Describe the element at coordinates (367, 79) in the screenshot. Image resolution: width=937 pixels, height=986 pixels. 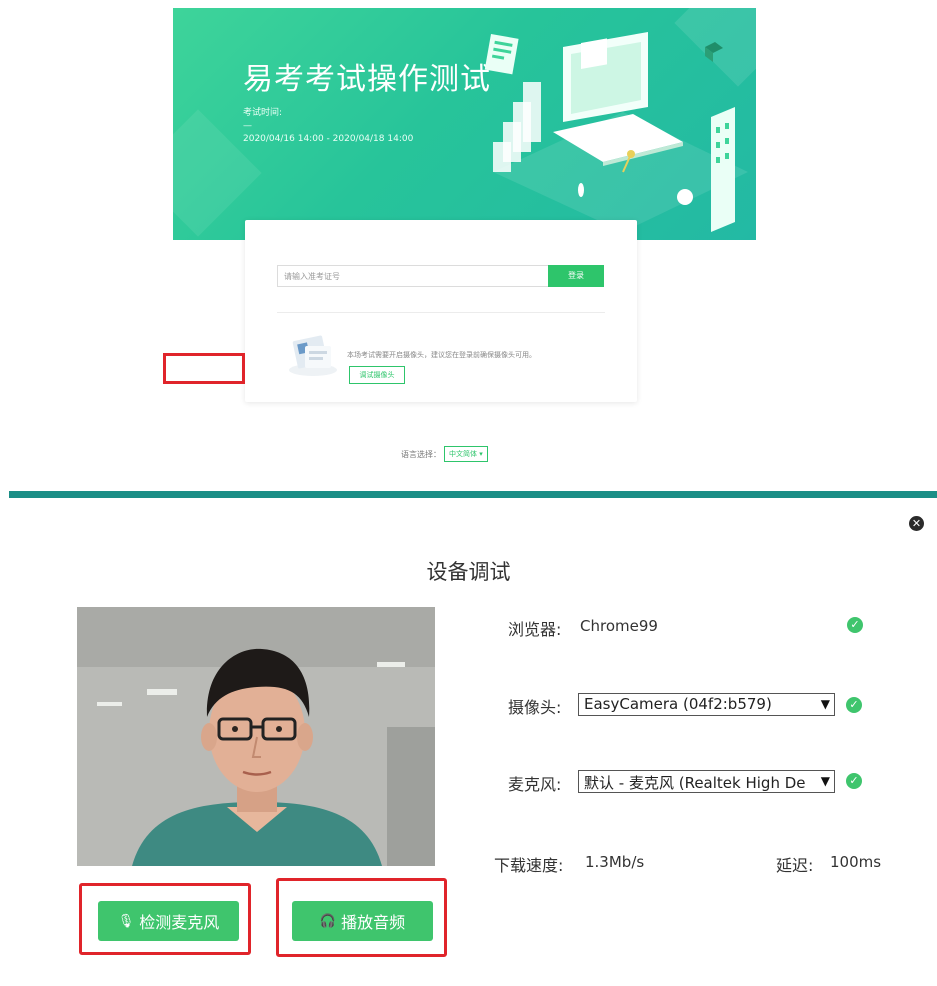
I see `exam-title: 易考考试操作测试` at that location.